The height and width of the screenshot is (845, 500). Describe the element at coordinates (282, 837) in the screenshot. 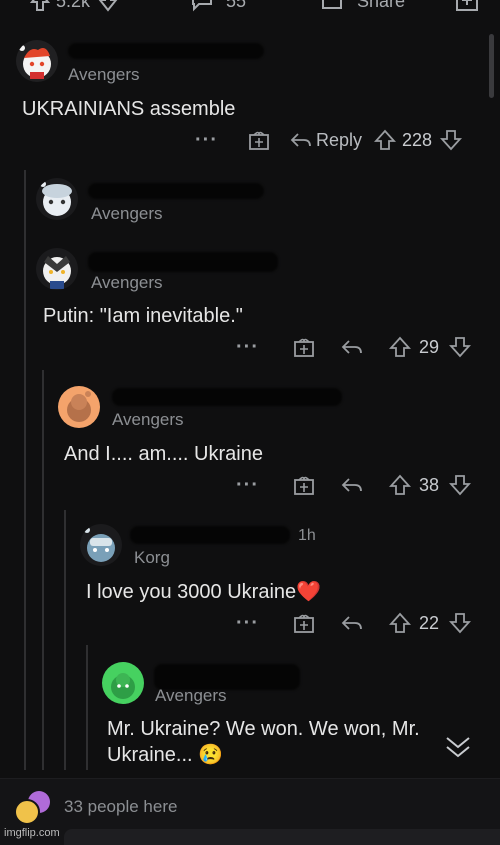

I see `comment-input-bar` at that location.